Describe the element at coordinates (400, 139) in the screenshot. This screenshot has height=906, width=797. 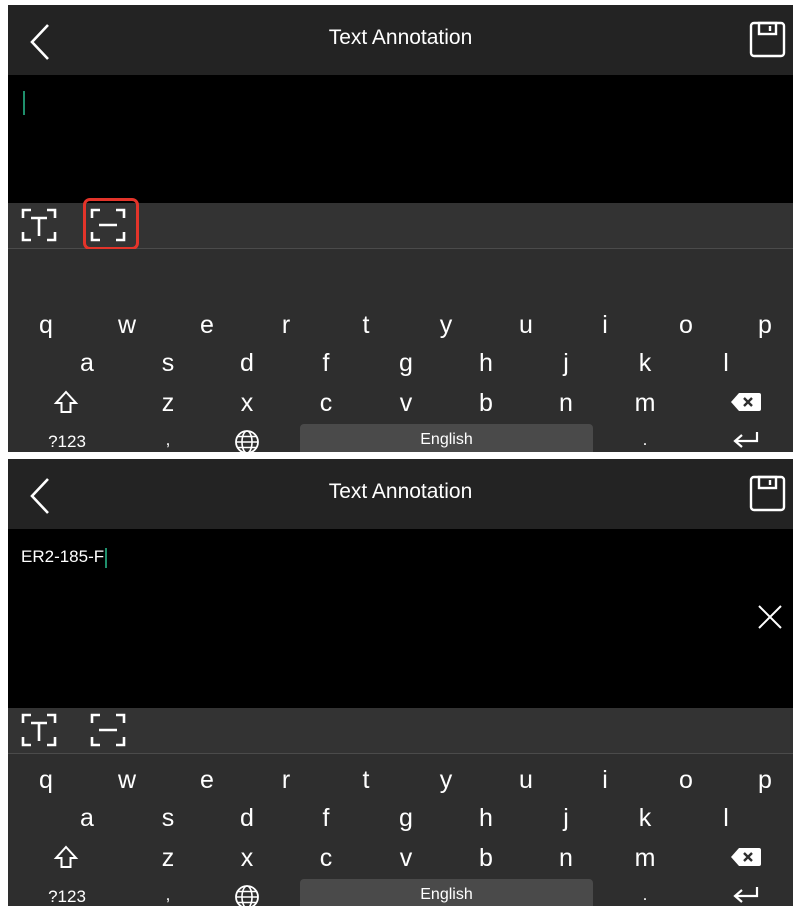
I see `annotation-input` at that location.